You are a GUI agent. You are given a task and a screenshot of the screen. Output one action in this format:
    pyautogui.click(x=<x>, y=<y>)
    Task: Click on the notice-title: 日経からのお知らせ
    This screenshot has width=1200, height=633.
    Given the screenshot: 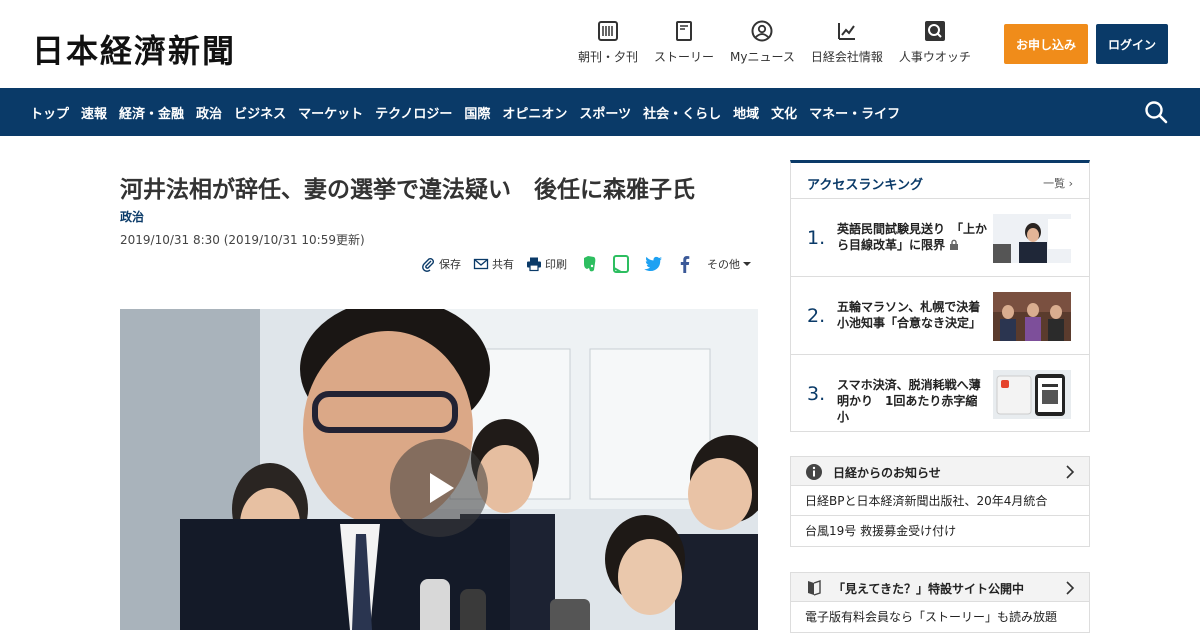 What is the action you would take?
    pyautogui.click(x=887, y=473)
    